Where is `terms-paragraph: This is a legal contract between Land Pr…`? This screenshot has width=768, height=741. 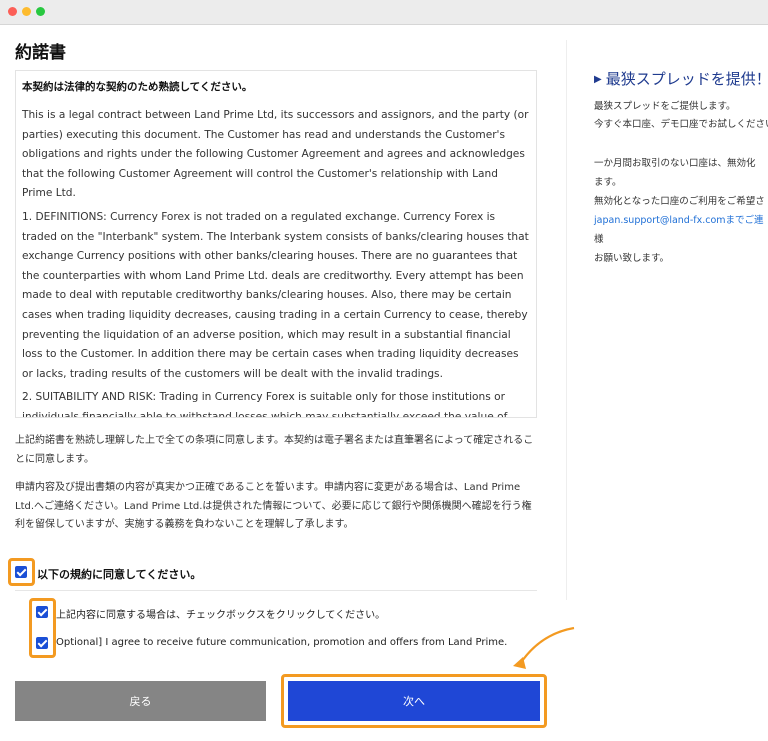 terms-paragraph: This is a legal contract between Land Pr… is located at coordinates (275, 154).